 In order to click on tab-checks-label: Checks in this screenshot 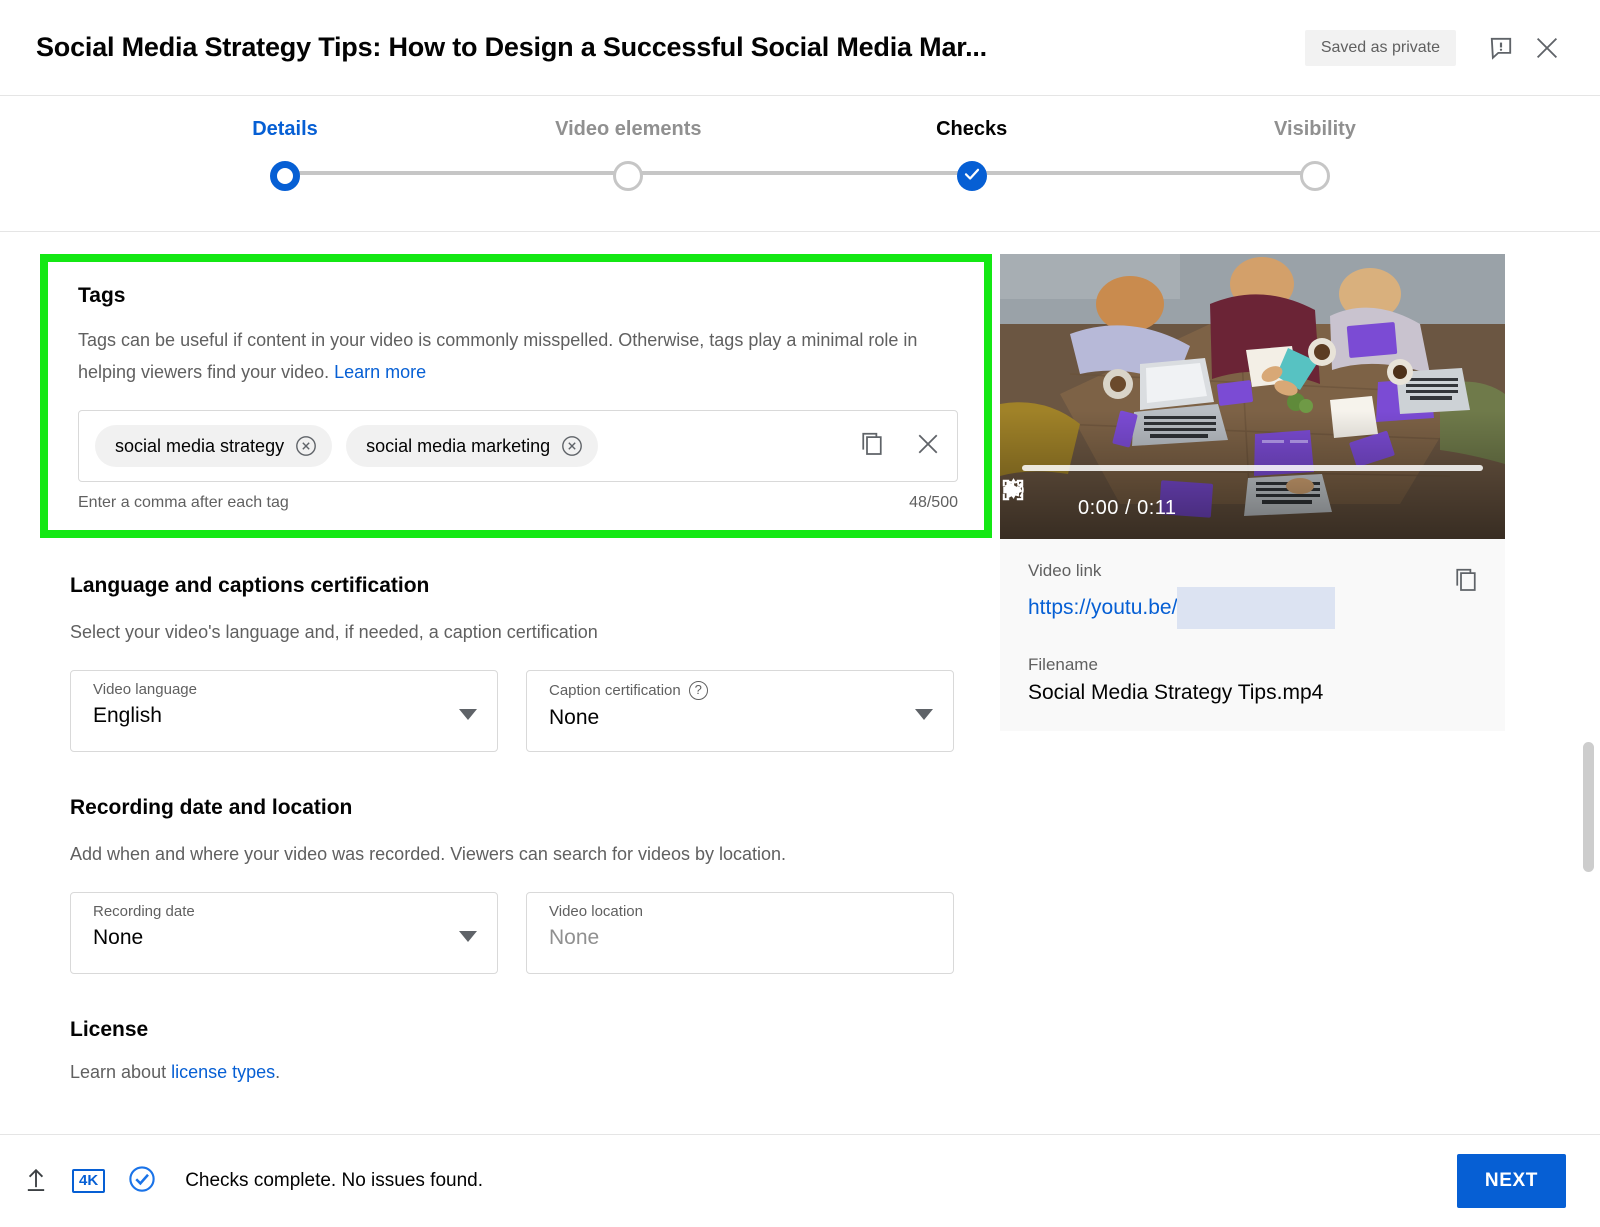, I will do `click(972, 129)`.